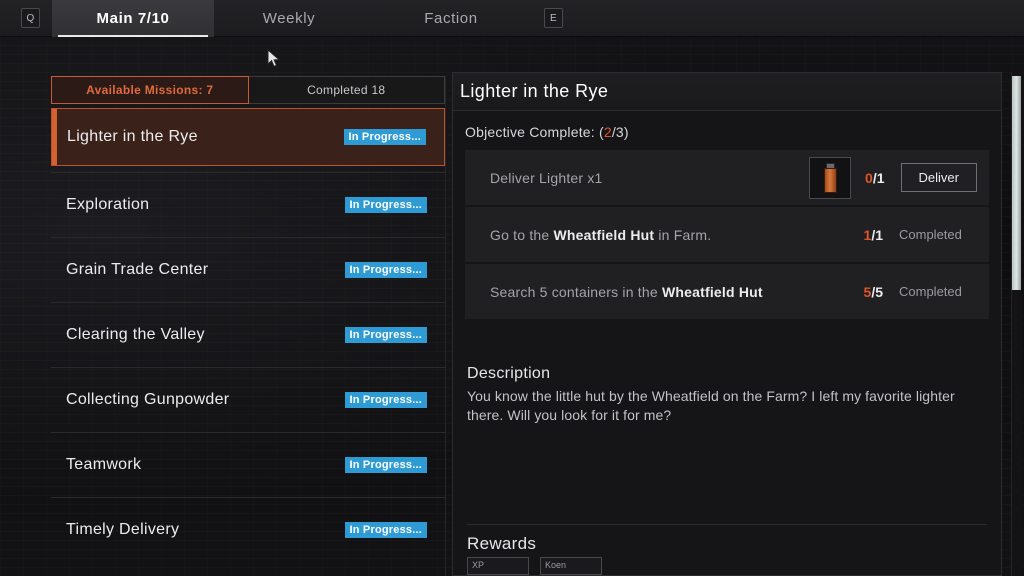 The width and height of the screenshot is (1024, 576). Describe the element at coordinates (727, 177) in the screenshot. I see `objective-row-deliver: Deliver Lighter x1 0/1 Deliver` at that location.